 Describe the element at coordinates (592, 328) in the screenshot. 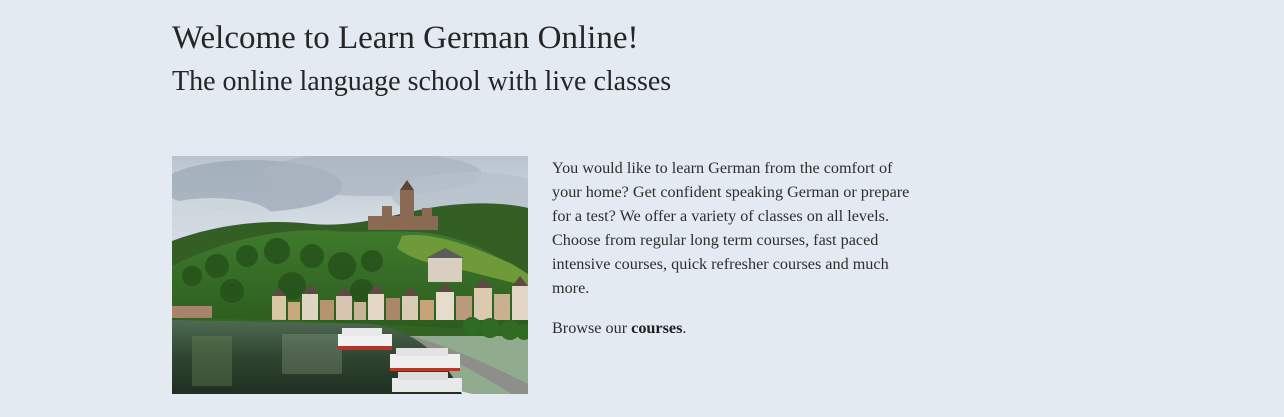

I see `browse-prefix: Browse our` at that location.